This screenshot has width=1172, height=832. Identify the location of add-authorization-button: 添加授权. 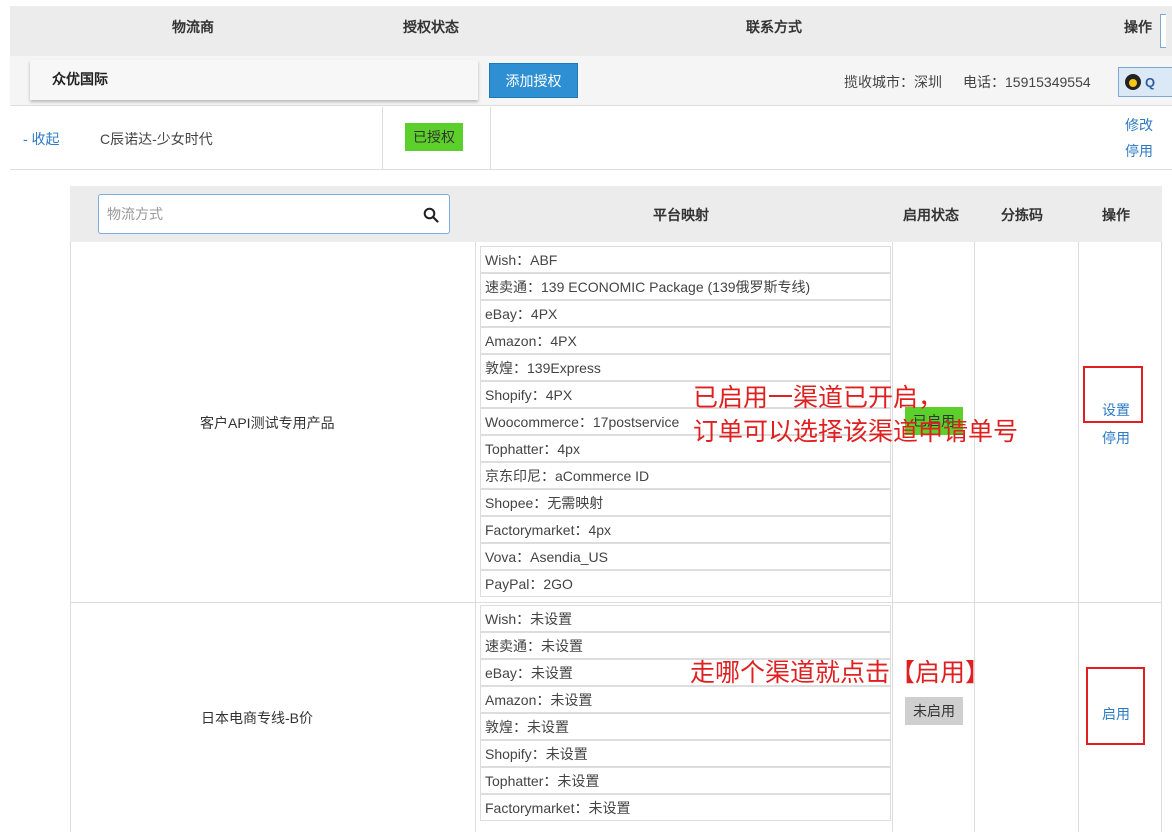
(533, 80).